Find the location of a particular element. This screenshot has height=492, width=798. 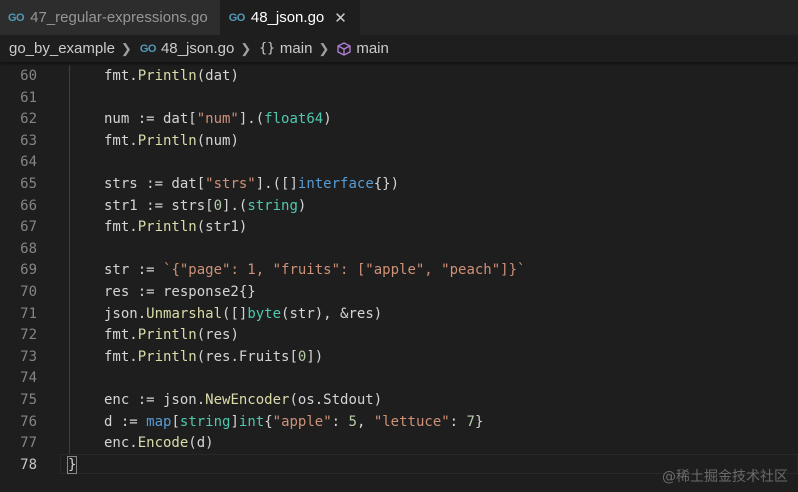

line-number: 61 is located at coordinates (28, 98).